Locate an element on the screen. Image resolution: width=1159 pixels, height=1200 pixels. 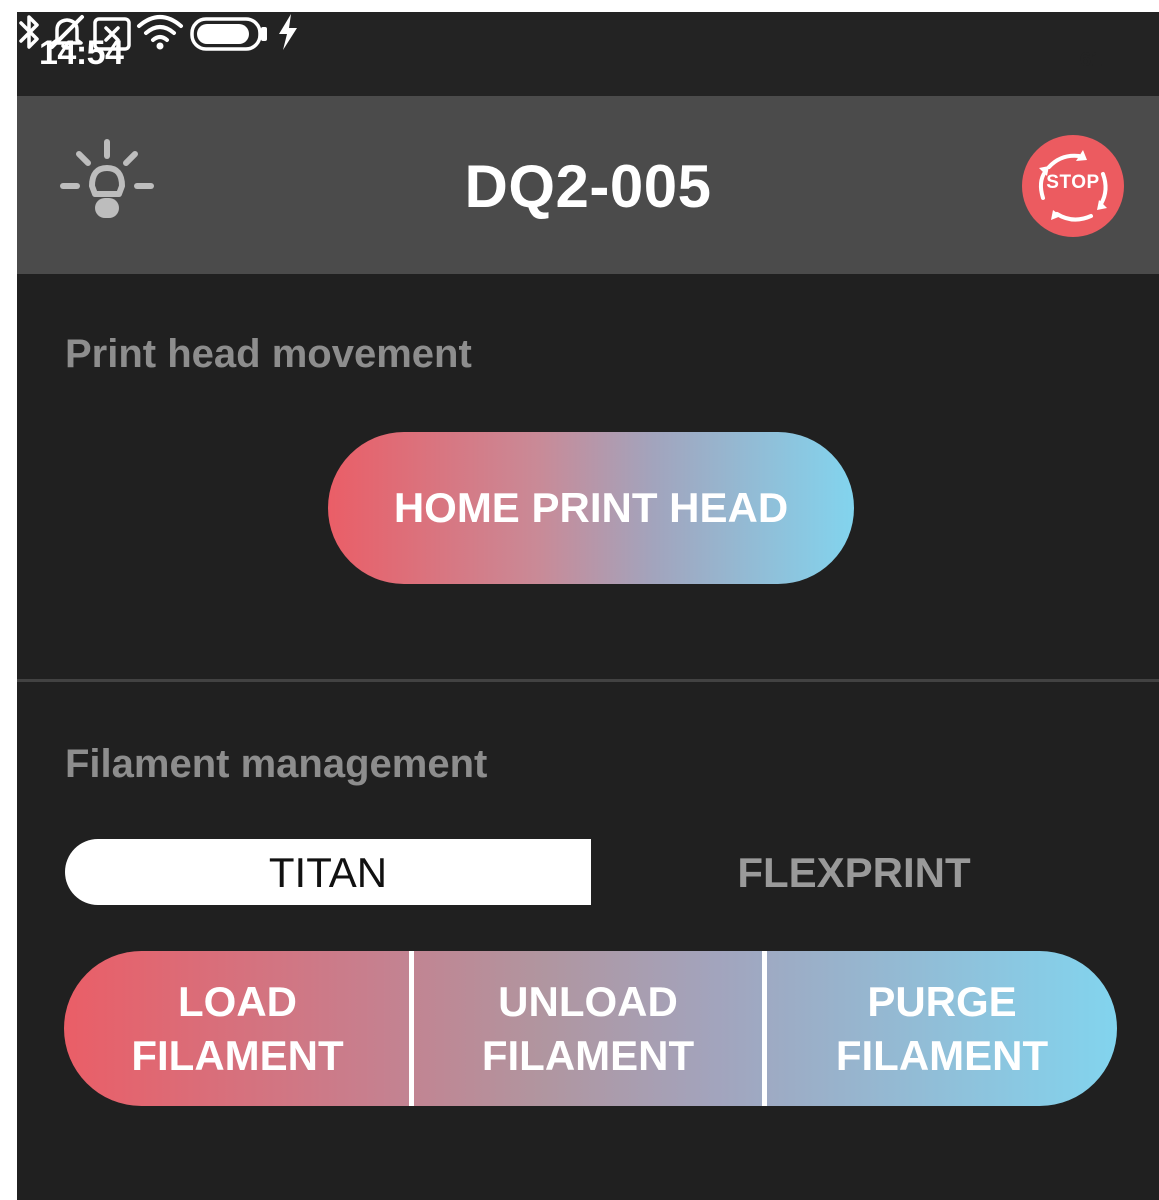
tab-flexprint: FLEXPRINT is located at coordinates (854, 872).